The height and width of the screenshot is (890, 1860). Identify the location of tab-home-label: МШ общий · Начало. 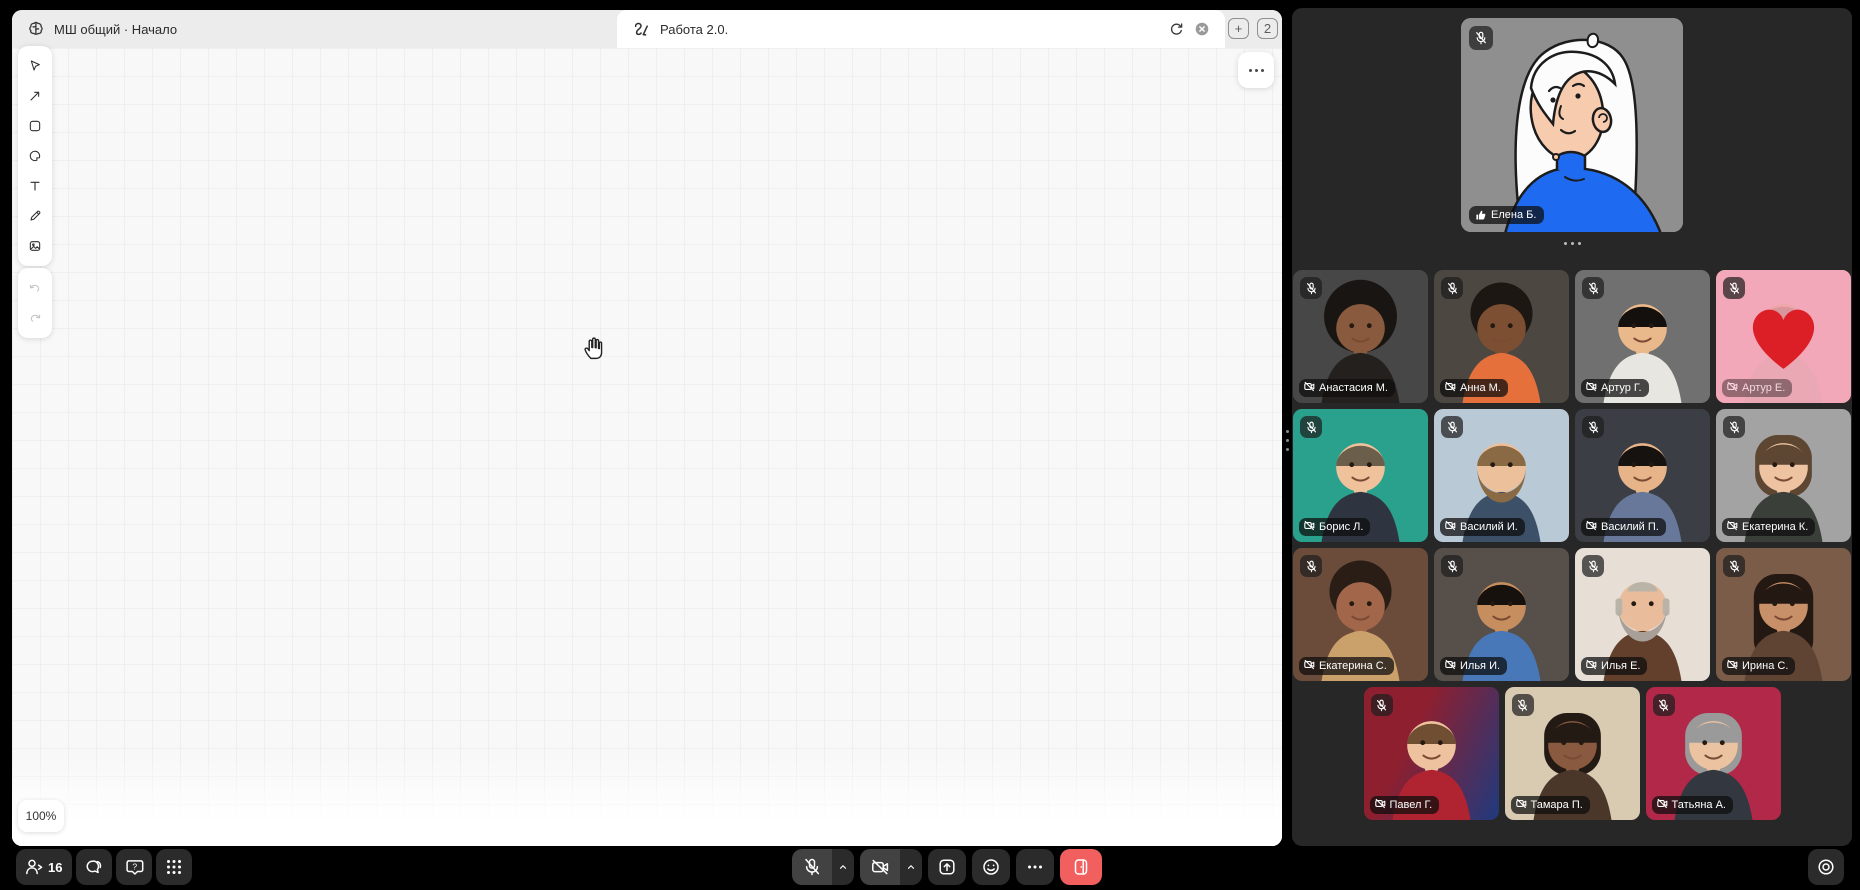
(116, 29).